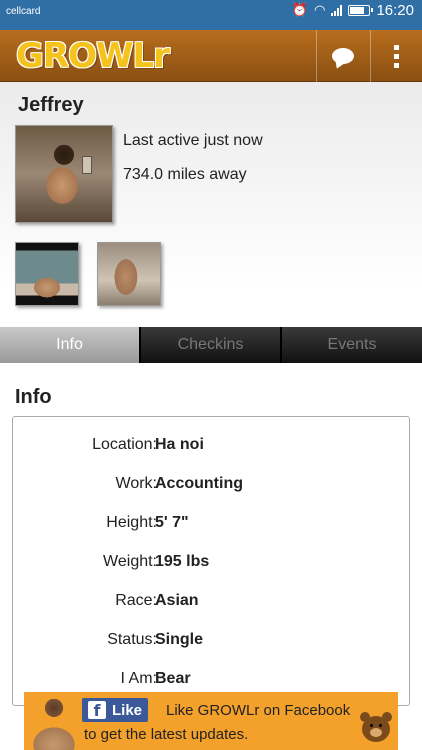 The width and height of the screenshot is (422, 750). What do you see at coordinates (337, 10) in the screenshot?
I see `signal-icon` at bounding box center [337, 10].